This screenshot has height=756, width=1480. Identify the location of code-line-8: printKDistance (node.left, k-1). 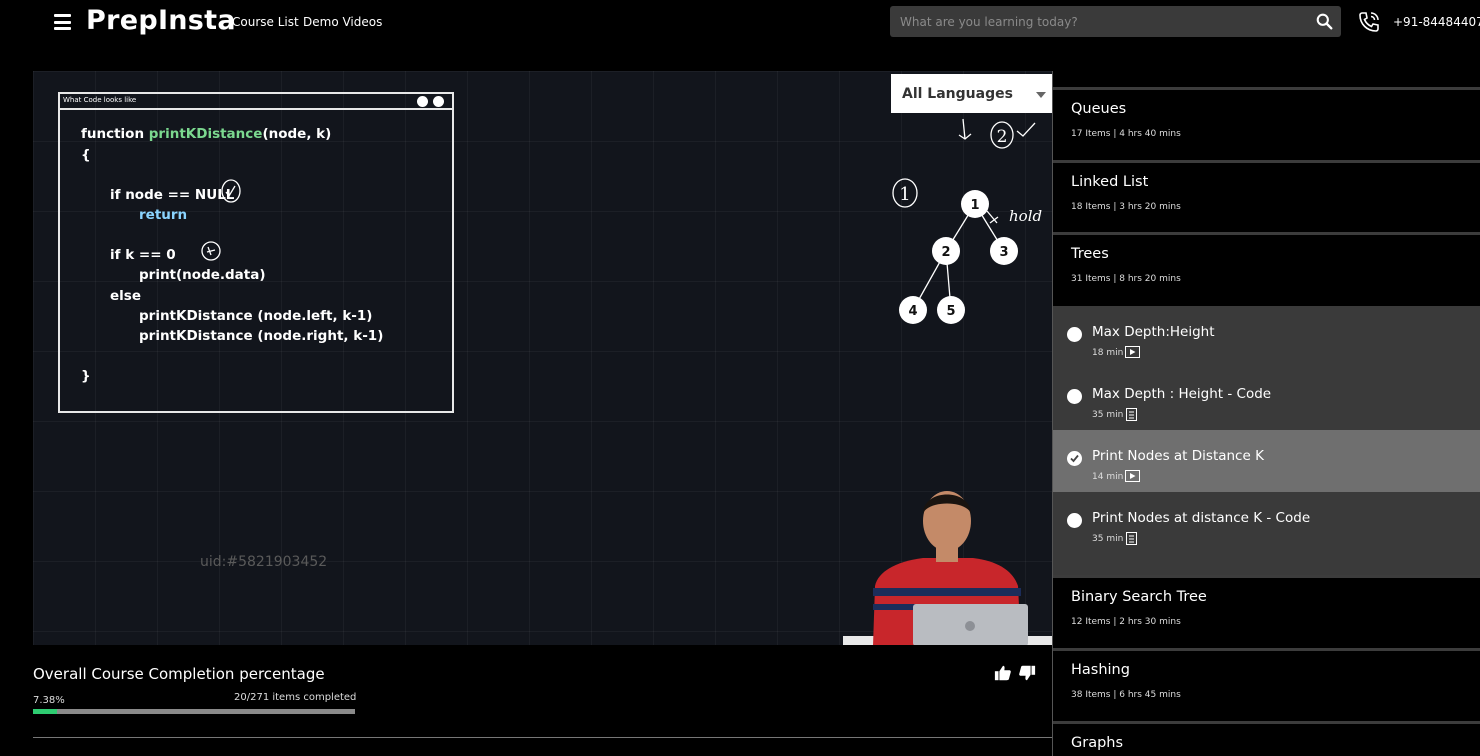
(256, 316).